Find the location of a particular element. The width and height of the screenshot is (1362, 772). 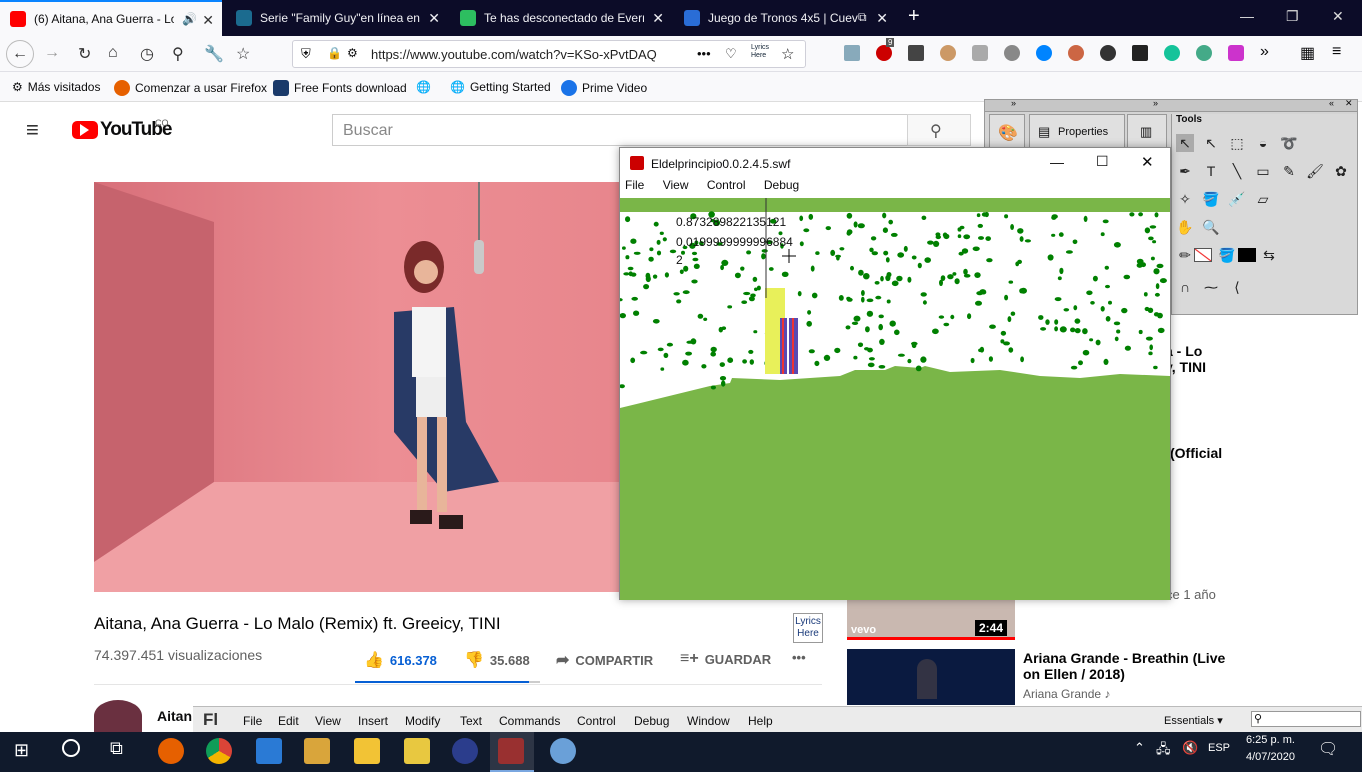

stroke-color-icon: ✏ is located at coordinates (1185, 255).